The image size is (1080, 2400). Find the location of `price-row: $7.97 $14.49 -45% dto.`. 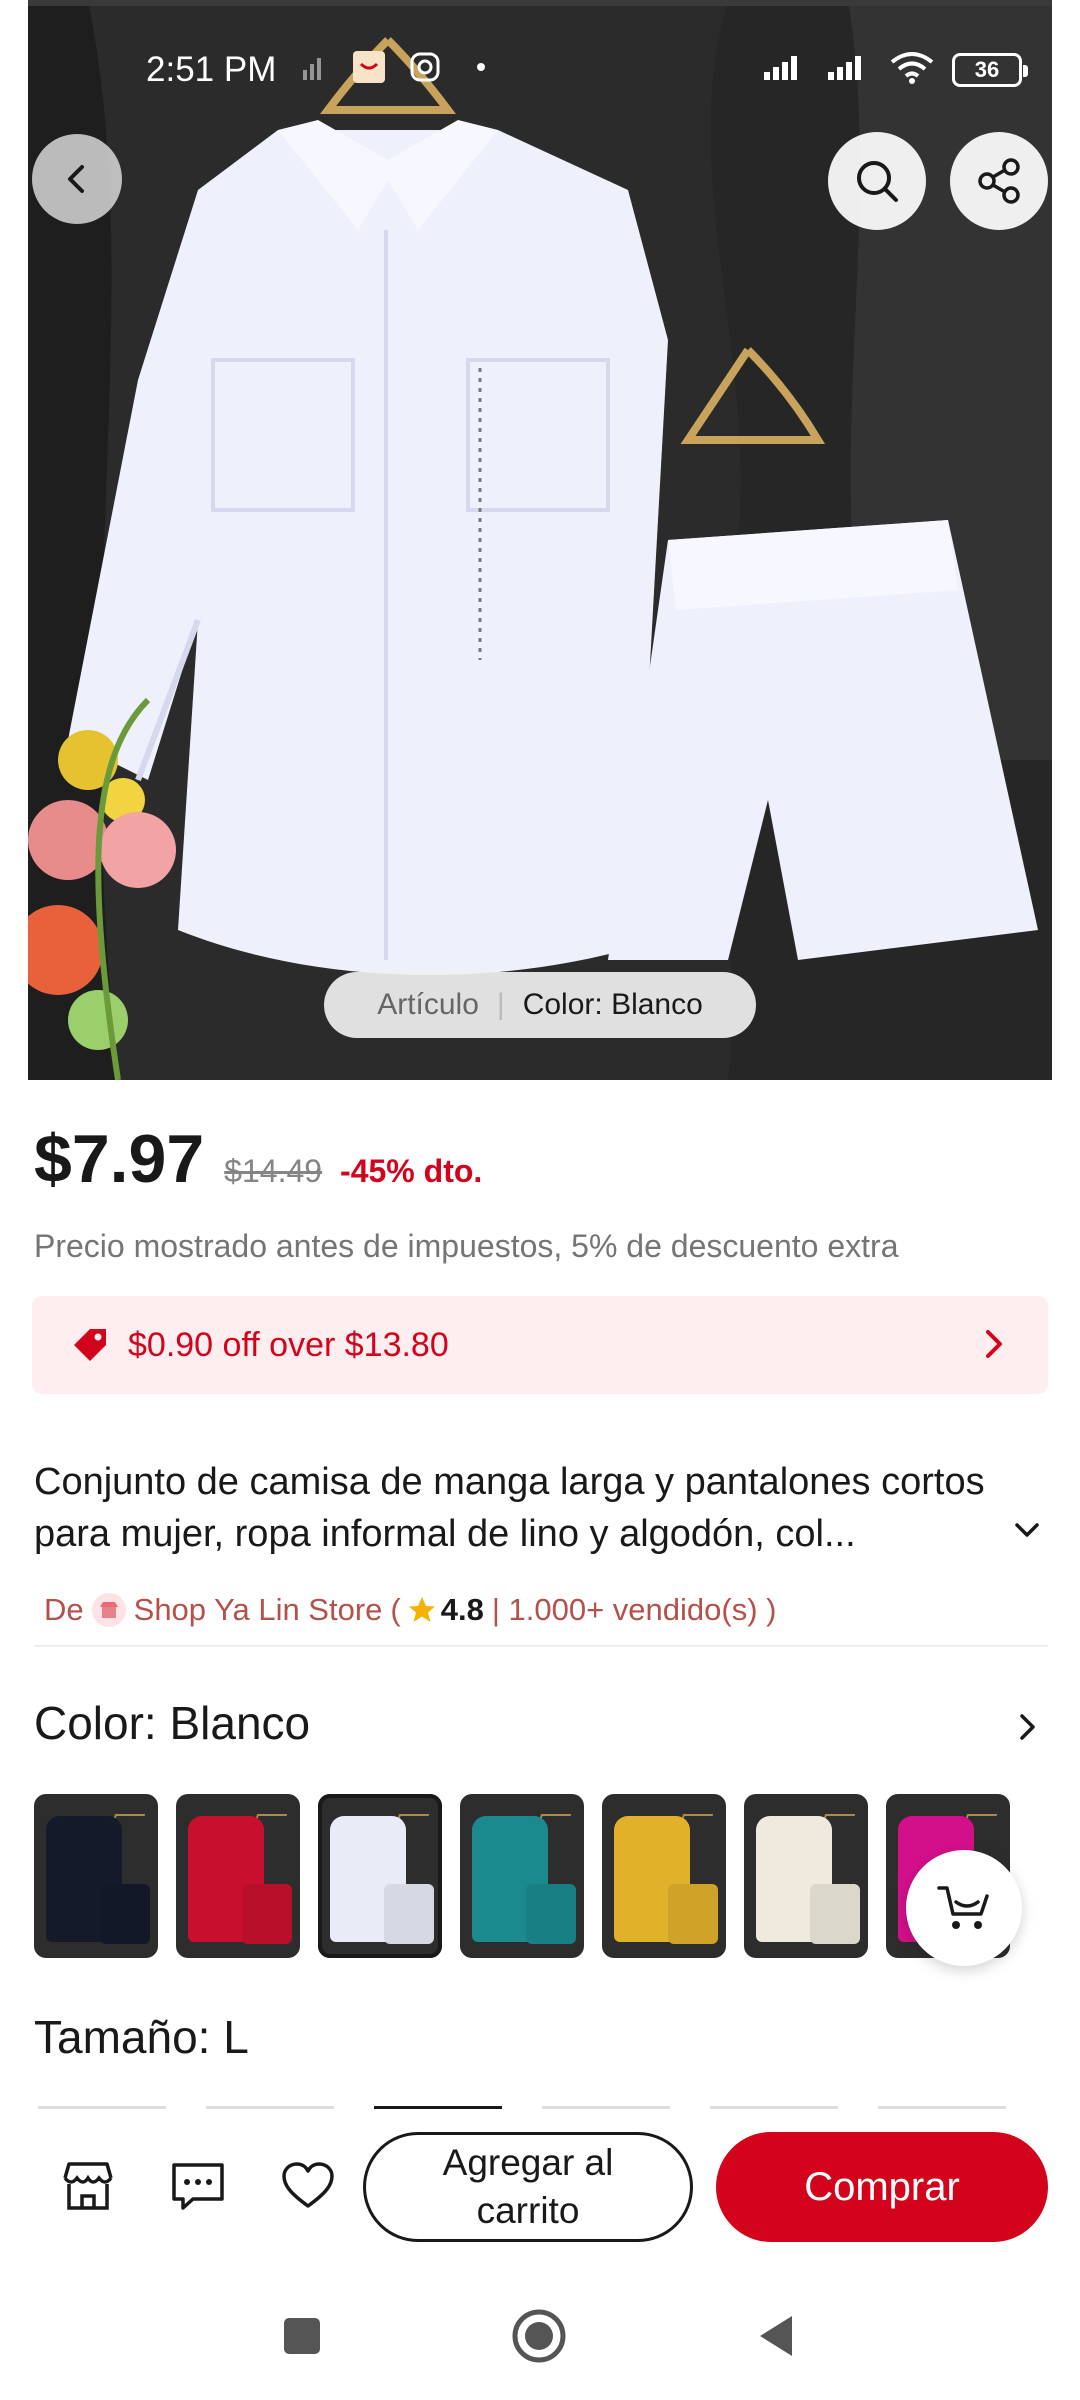

price-row: $7.97 $14.49 -45% dto. is located at coordinates (258, 1159).